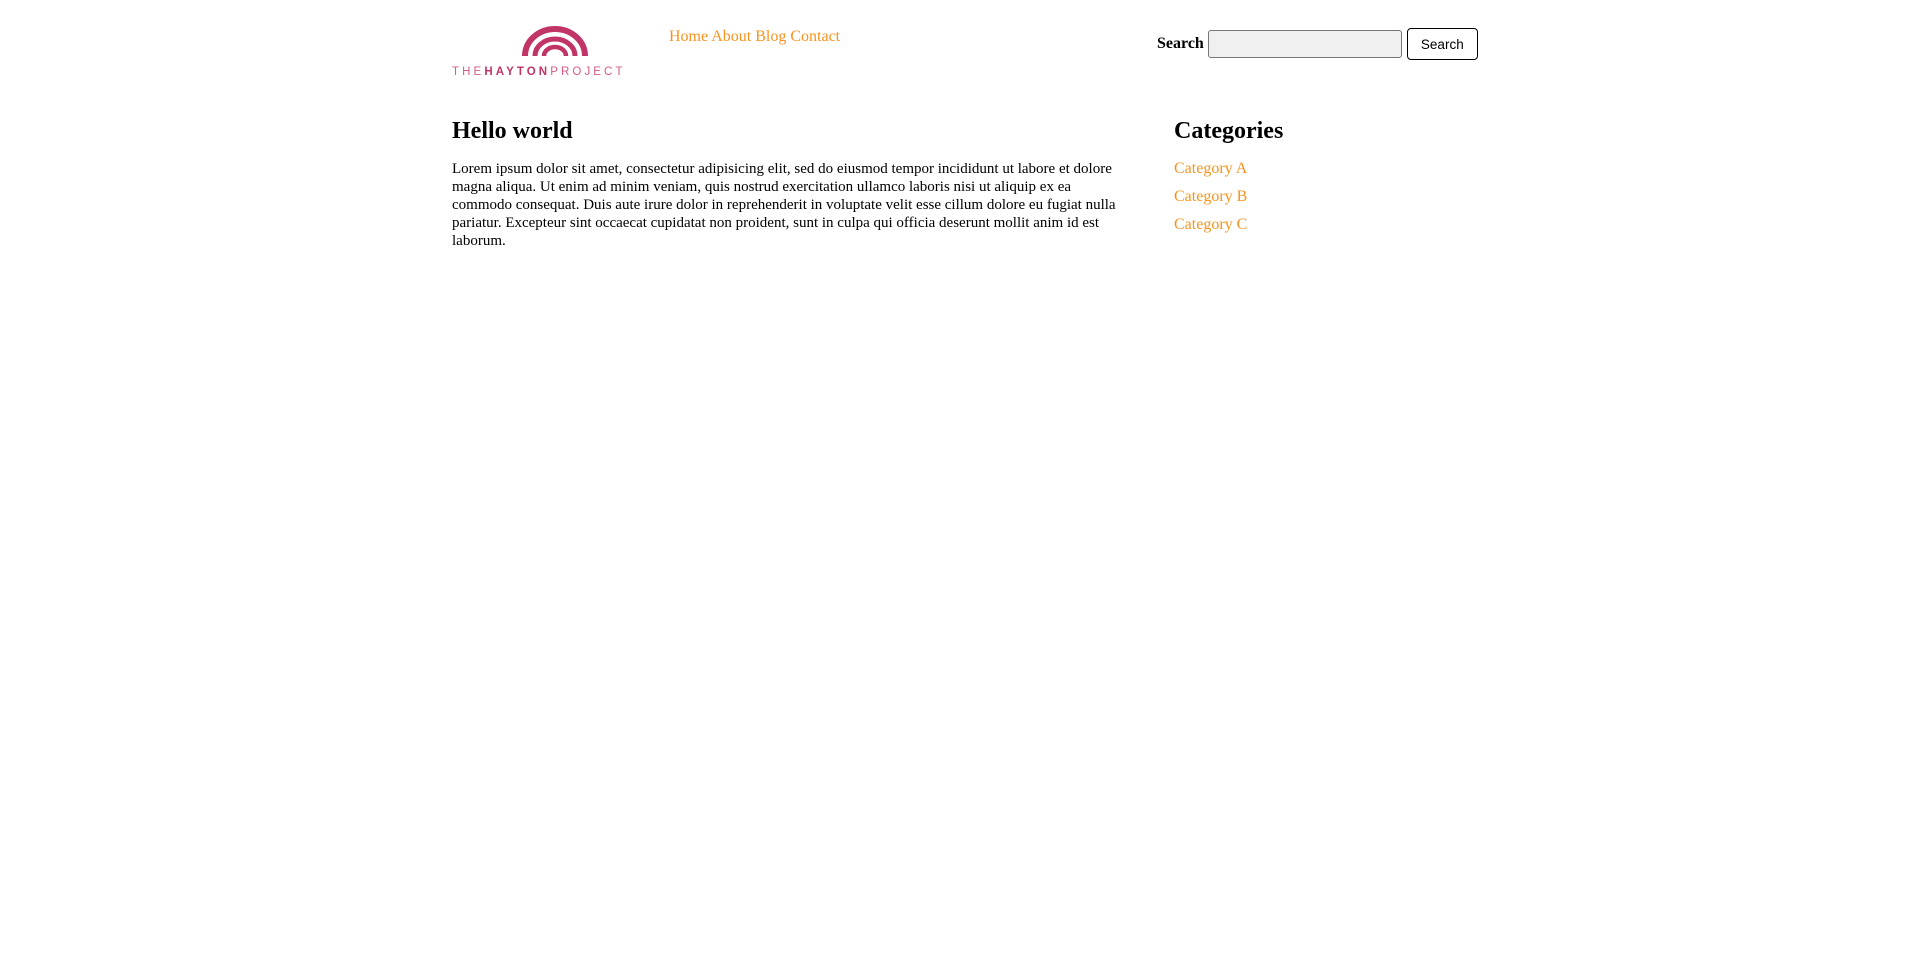 Image resolution: width=1922 pixels, height=953 pixels. I want to click on logo-text-suffix: PROJECT, so click(588, 72).